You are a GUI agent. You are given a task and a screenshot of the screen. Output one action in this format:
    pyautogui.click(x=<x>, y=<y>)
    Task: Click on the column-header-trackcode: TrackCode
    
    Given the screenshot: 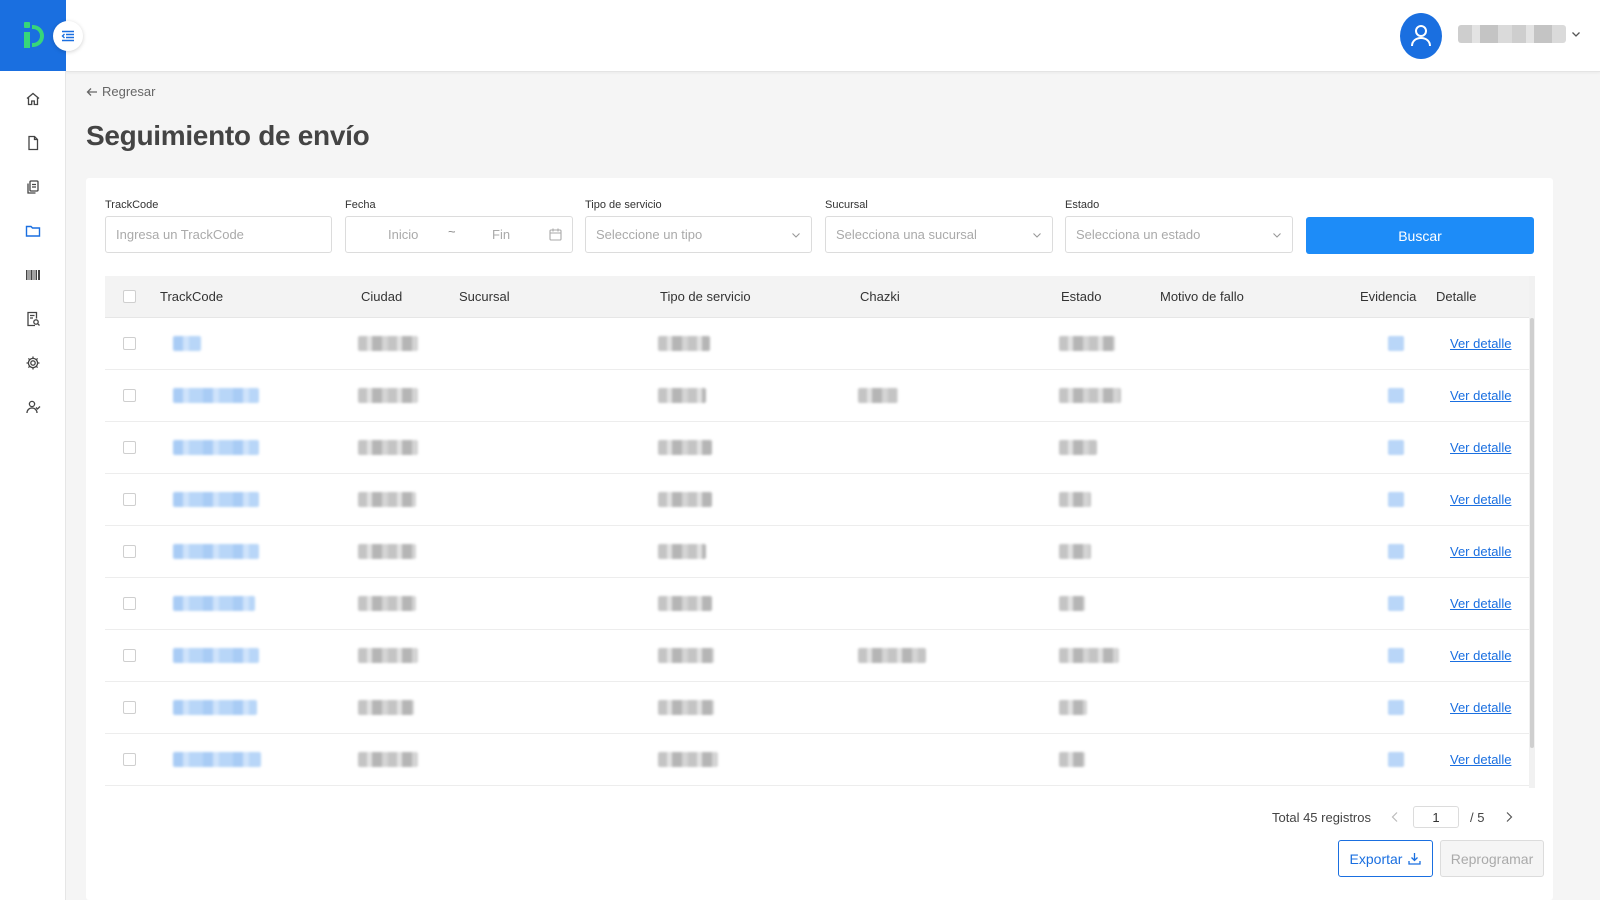 What is the action you would take?
    pyautogui.click(x=192, y=296)
    